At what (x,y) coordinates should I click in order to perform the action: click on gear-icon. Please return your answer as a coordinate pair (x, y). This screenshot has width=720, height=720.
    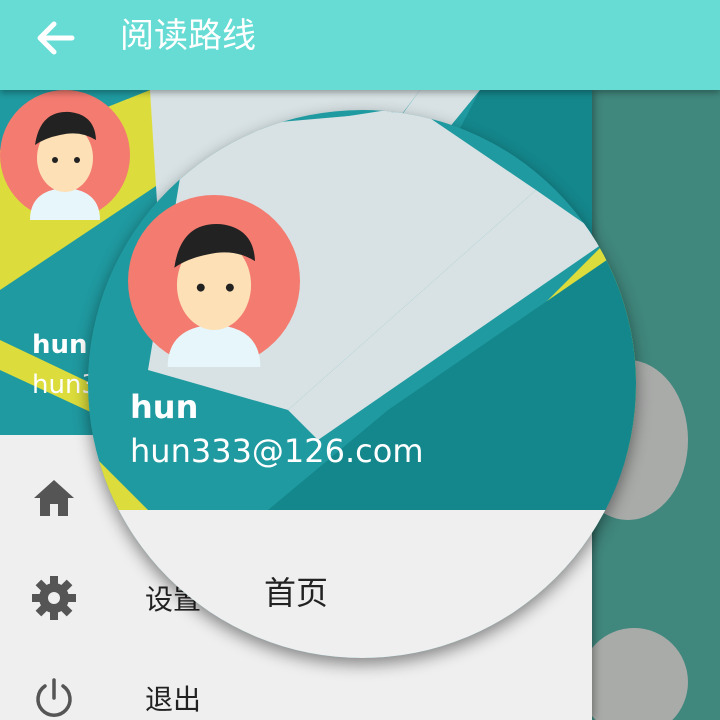
    Looking at the image, I should click on (54, 598).